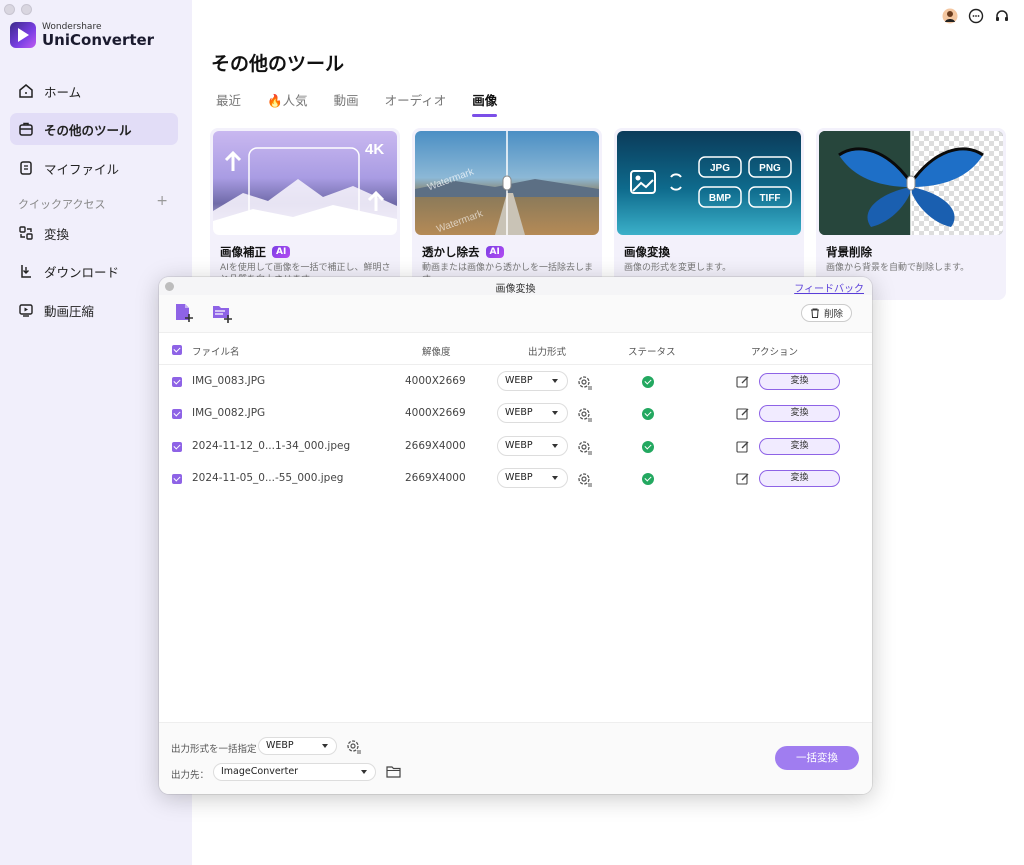  Describe the element at coordinates (271, 446) in the screenshot. I see `row-filename: 2024-11-12_0...1-34_000.jpeg` at that location.